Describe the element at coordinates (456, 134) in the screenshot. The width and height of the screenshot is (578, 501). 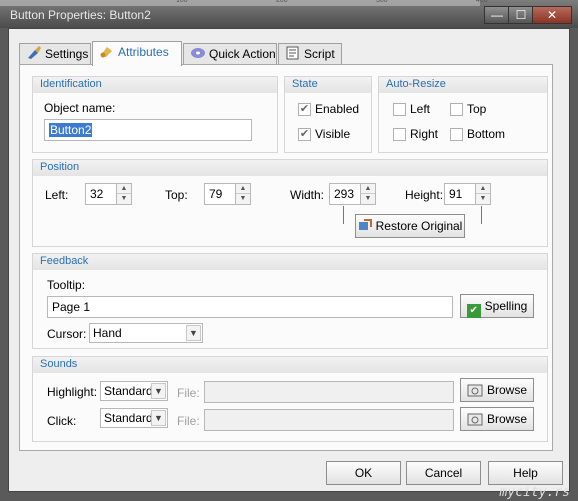
I see `bottom-checkbox` at that location.